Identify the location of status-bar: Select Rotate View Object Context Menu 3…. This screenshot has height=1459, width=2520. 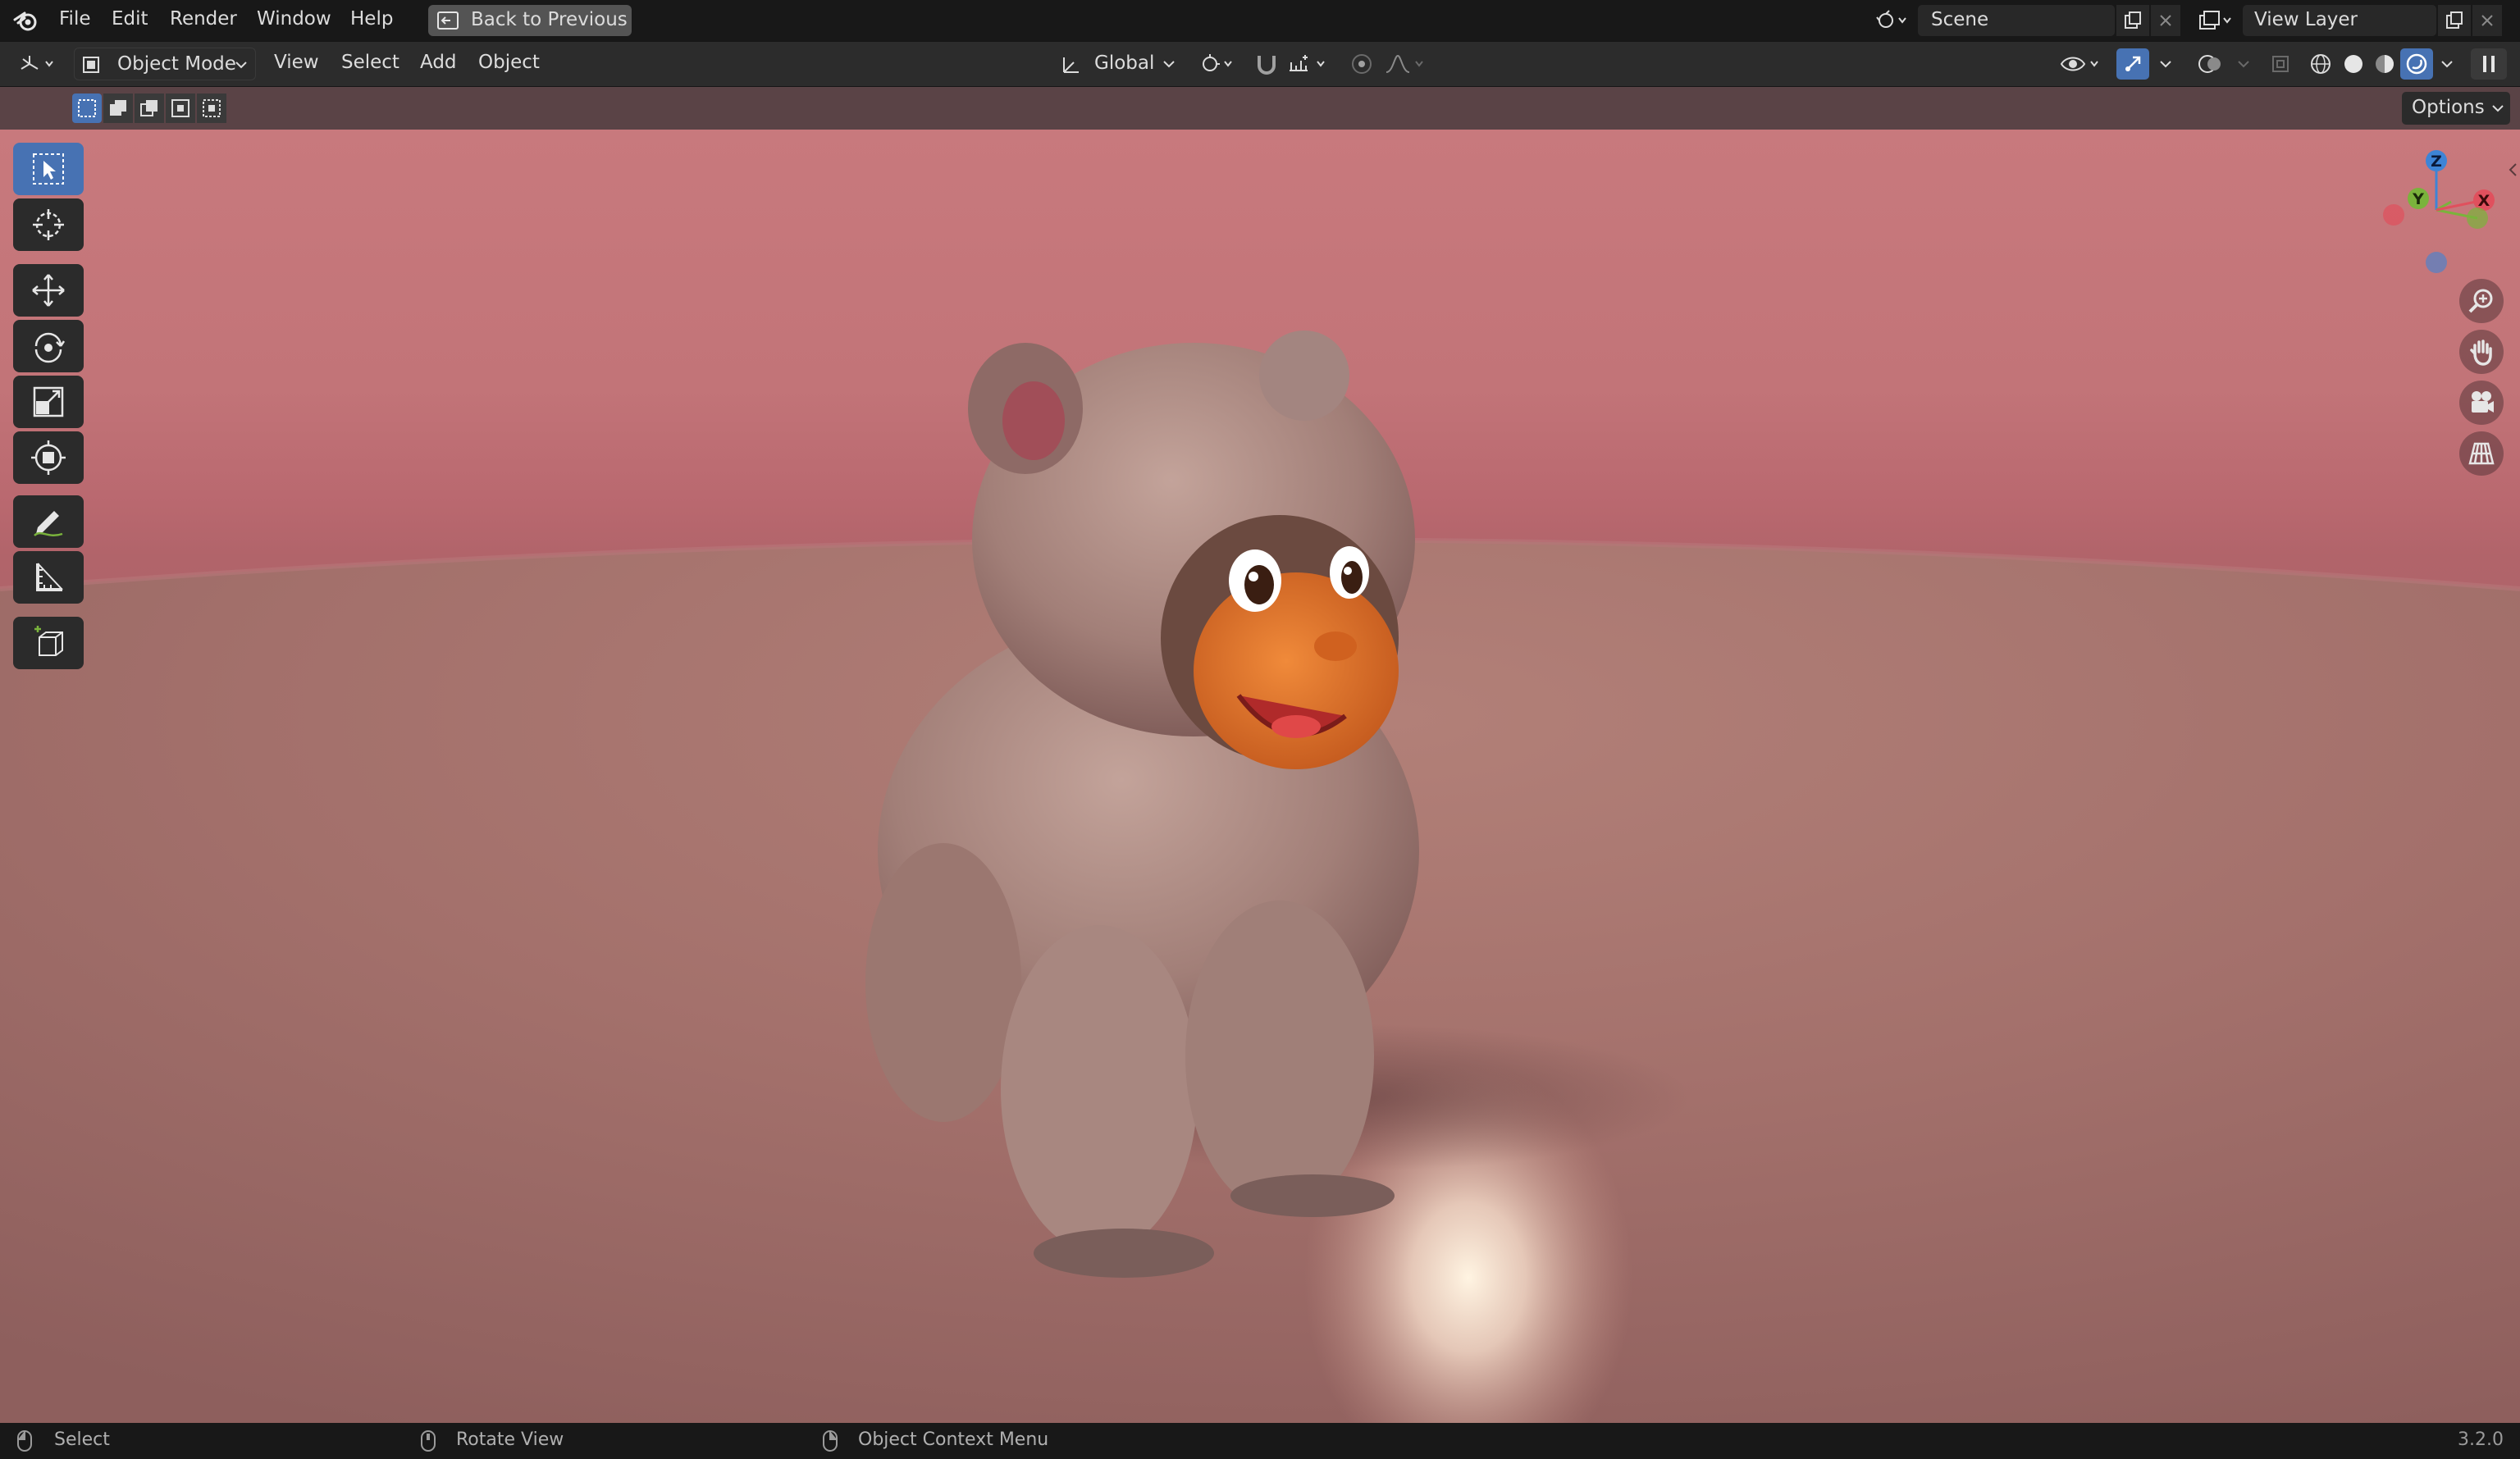
(1260, 1441).